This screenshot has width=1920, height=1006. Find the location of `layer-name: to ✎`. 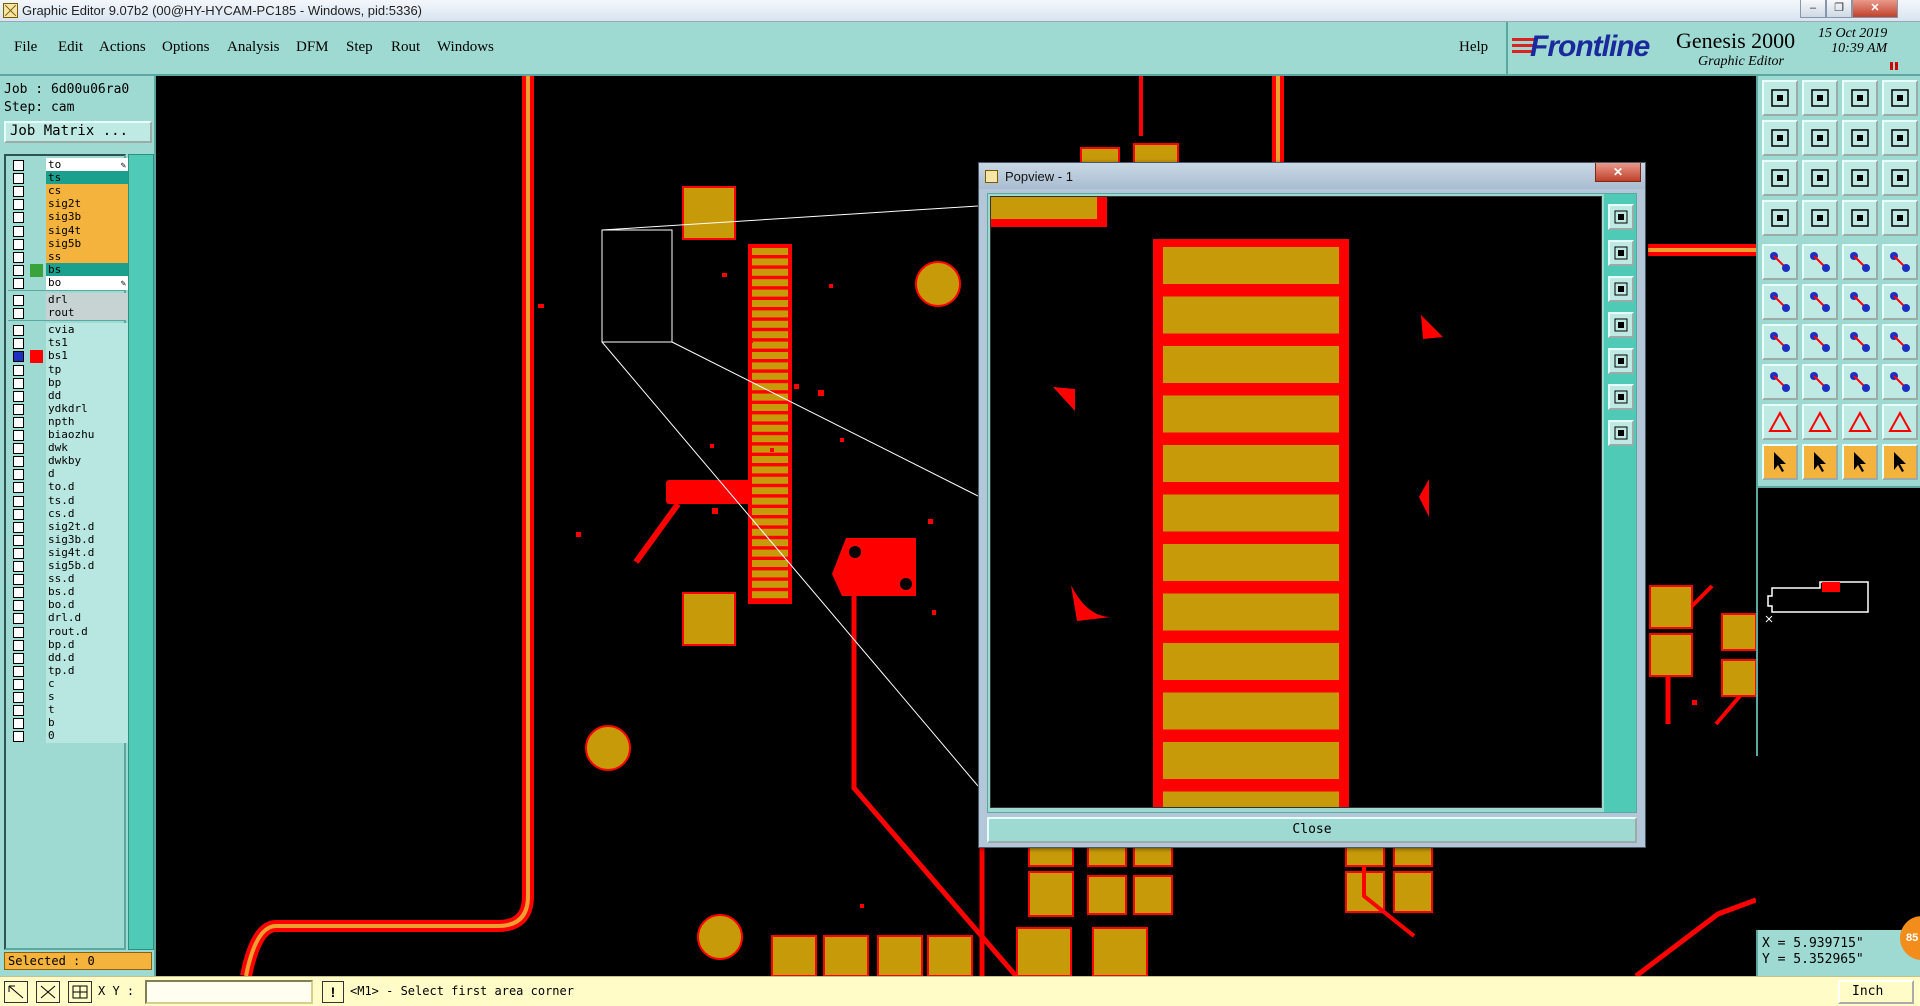

layer-name: to ✎ is located at coordinates (88, 165).